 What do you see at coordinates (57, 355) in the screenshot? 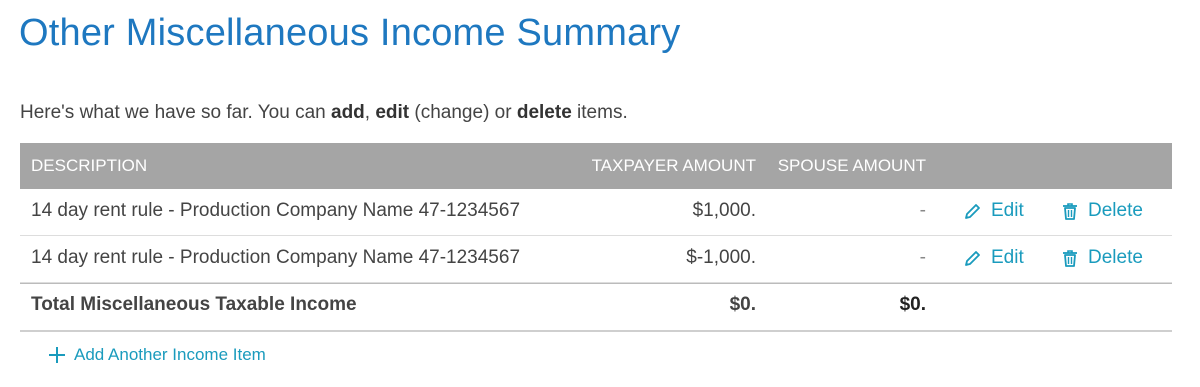
I see `plus-icon` at bounding box center [57, 355].